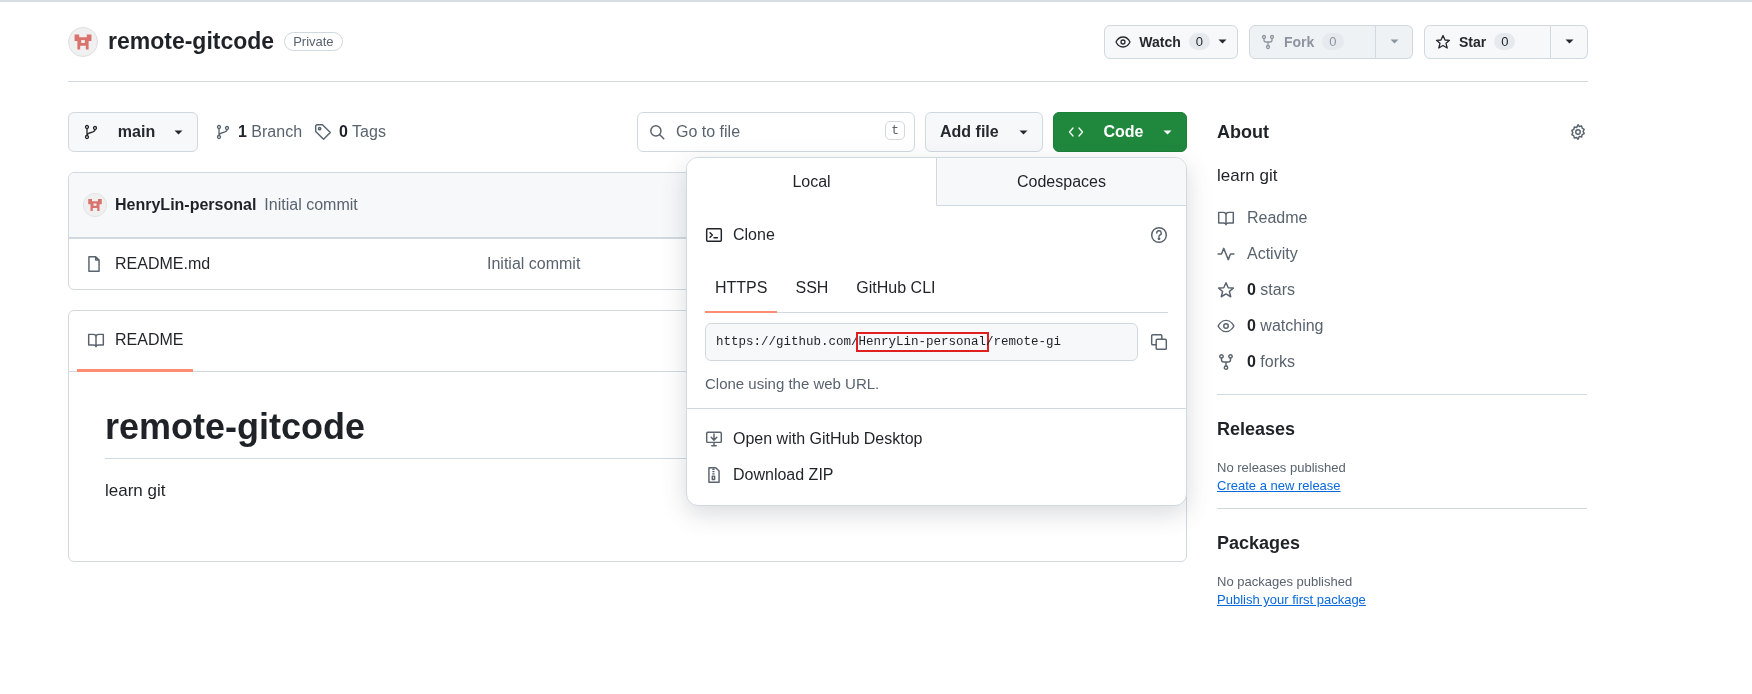  Describe the element at coordinates (1402, 254) in the screenshot. I see `activity-link: Activity` at that location.